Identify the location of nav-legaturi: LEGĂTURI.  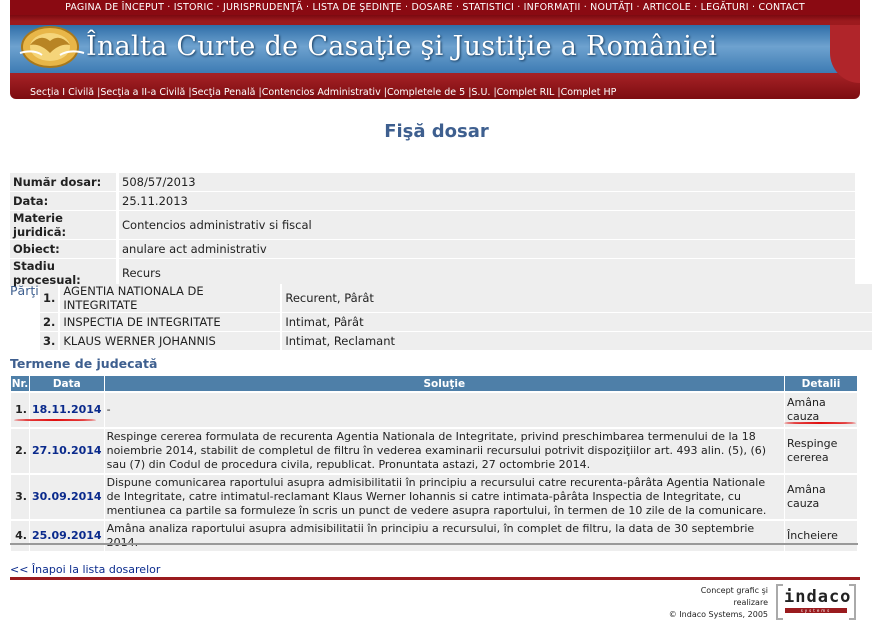
(725, 7).